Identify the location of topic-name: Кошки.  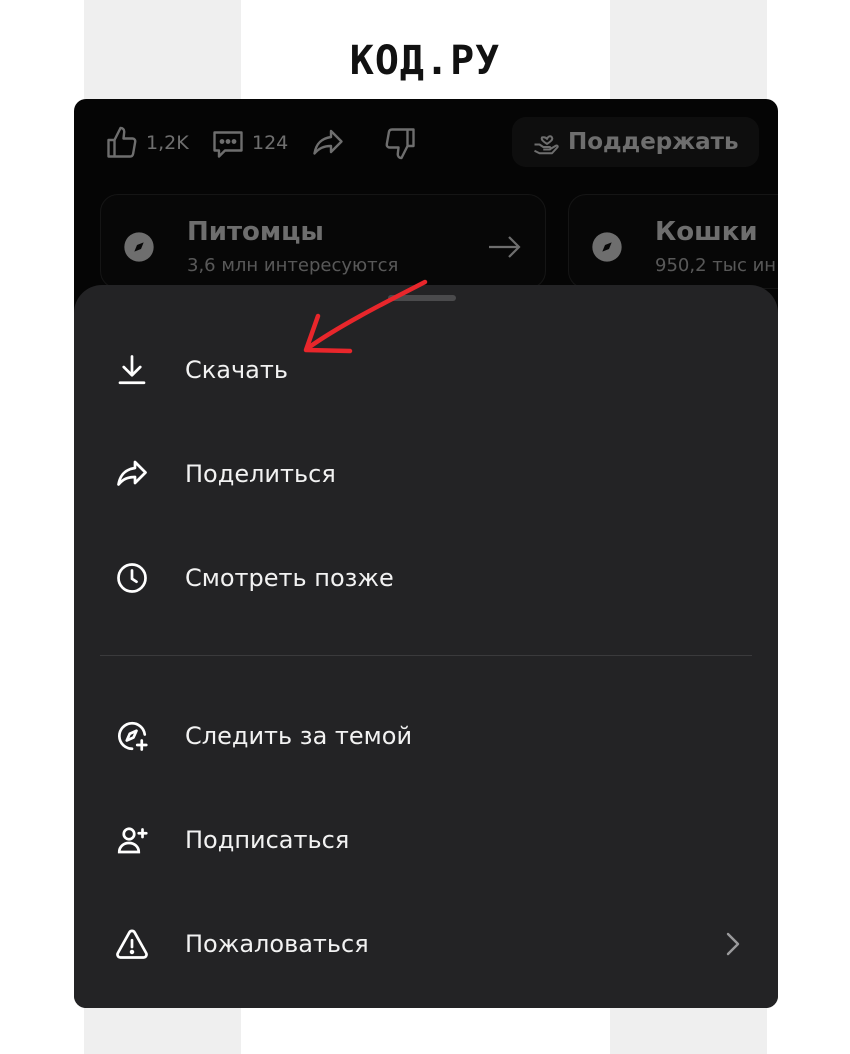
(706, 232).